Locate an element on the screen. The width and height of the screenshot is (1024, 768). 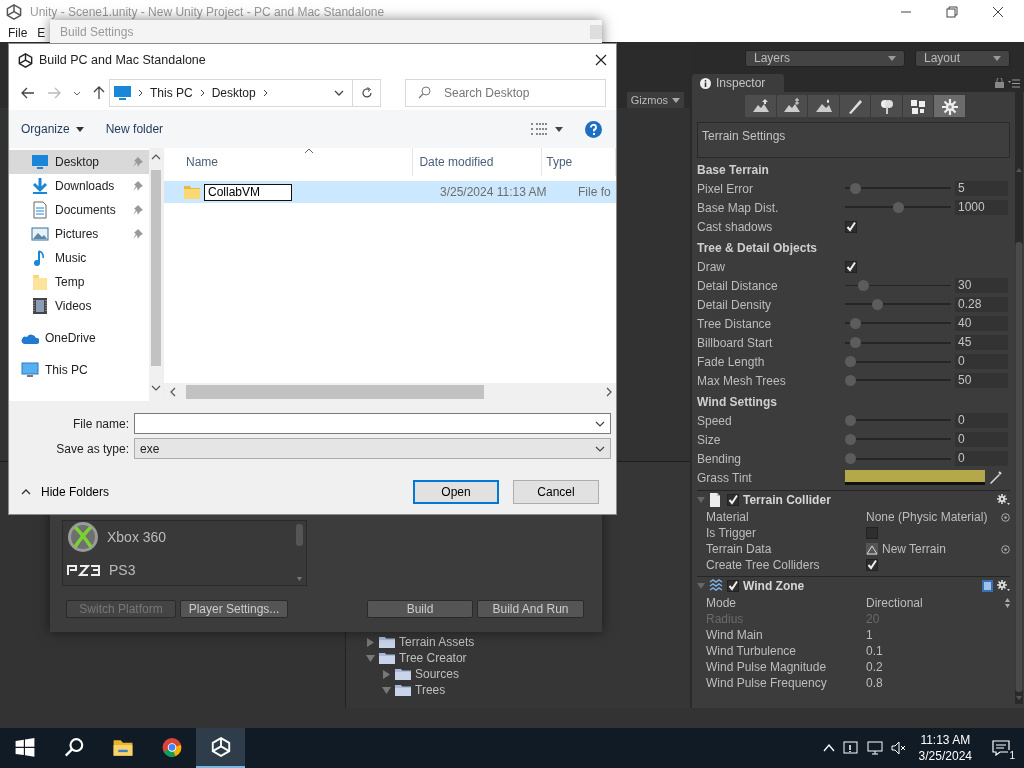
platform-item: PS3 is located at coordinates (122, 569).